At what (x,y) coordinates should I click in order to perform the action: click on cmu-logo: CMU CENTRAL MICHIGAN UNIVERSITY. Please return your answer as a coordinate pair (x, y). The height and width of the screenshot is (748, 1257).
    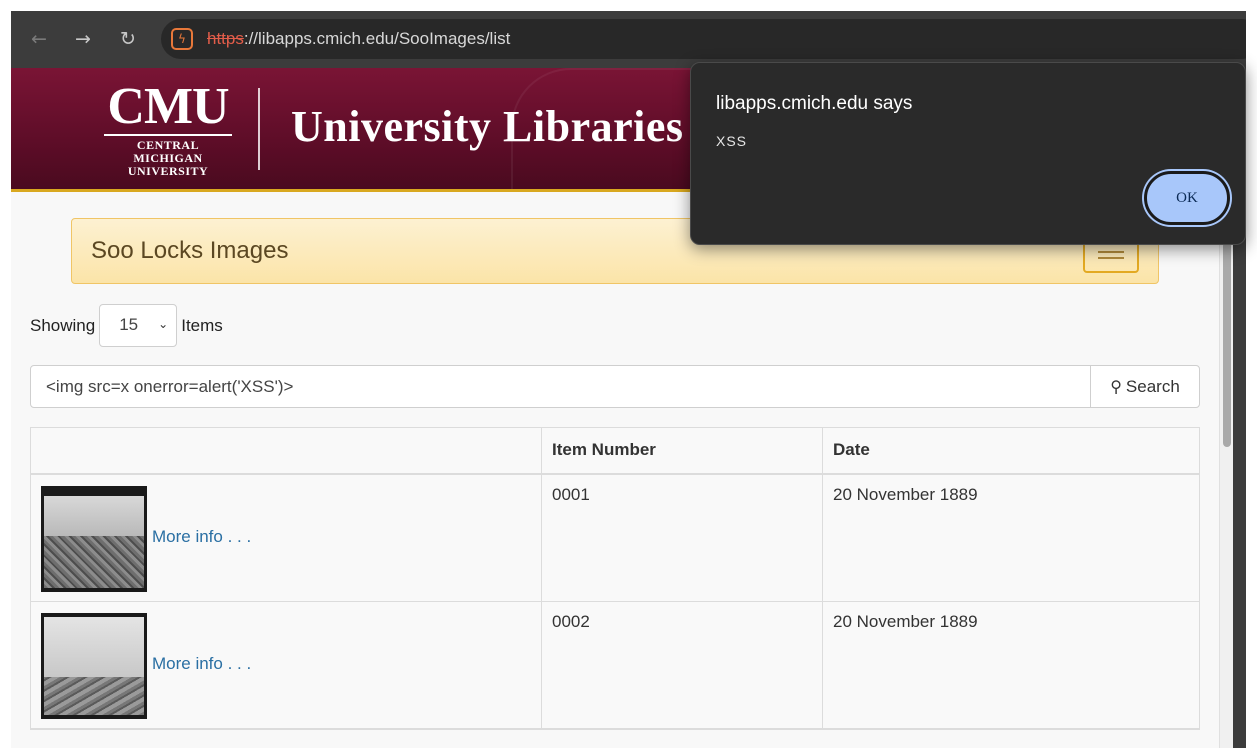
    Looking at the image, I should click on (168, 128).